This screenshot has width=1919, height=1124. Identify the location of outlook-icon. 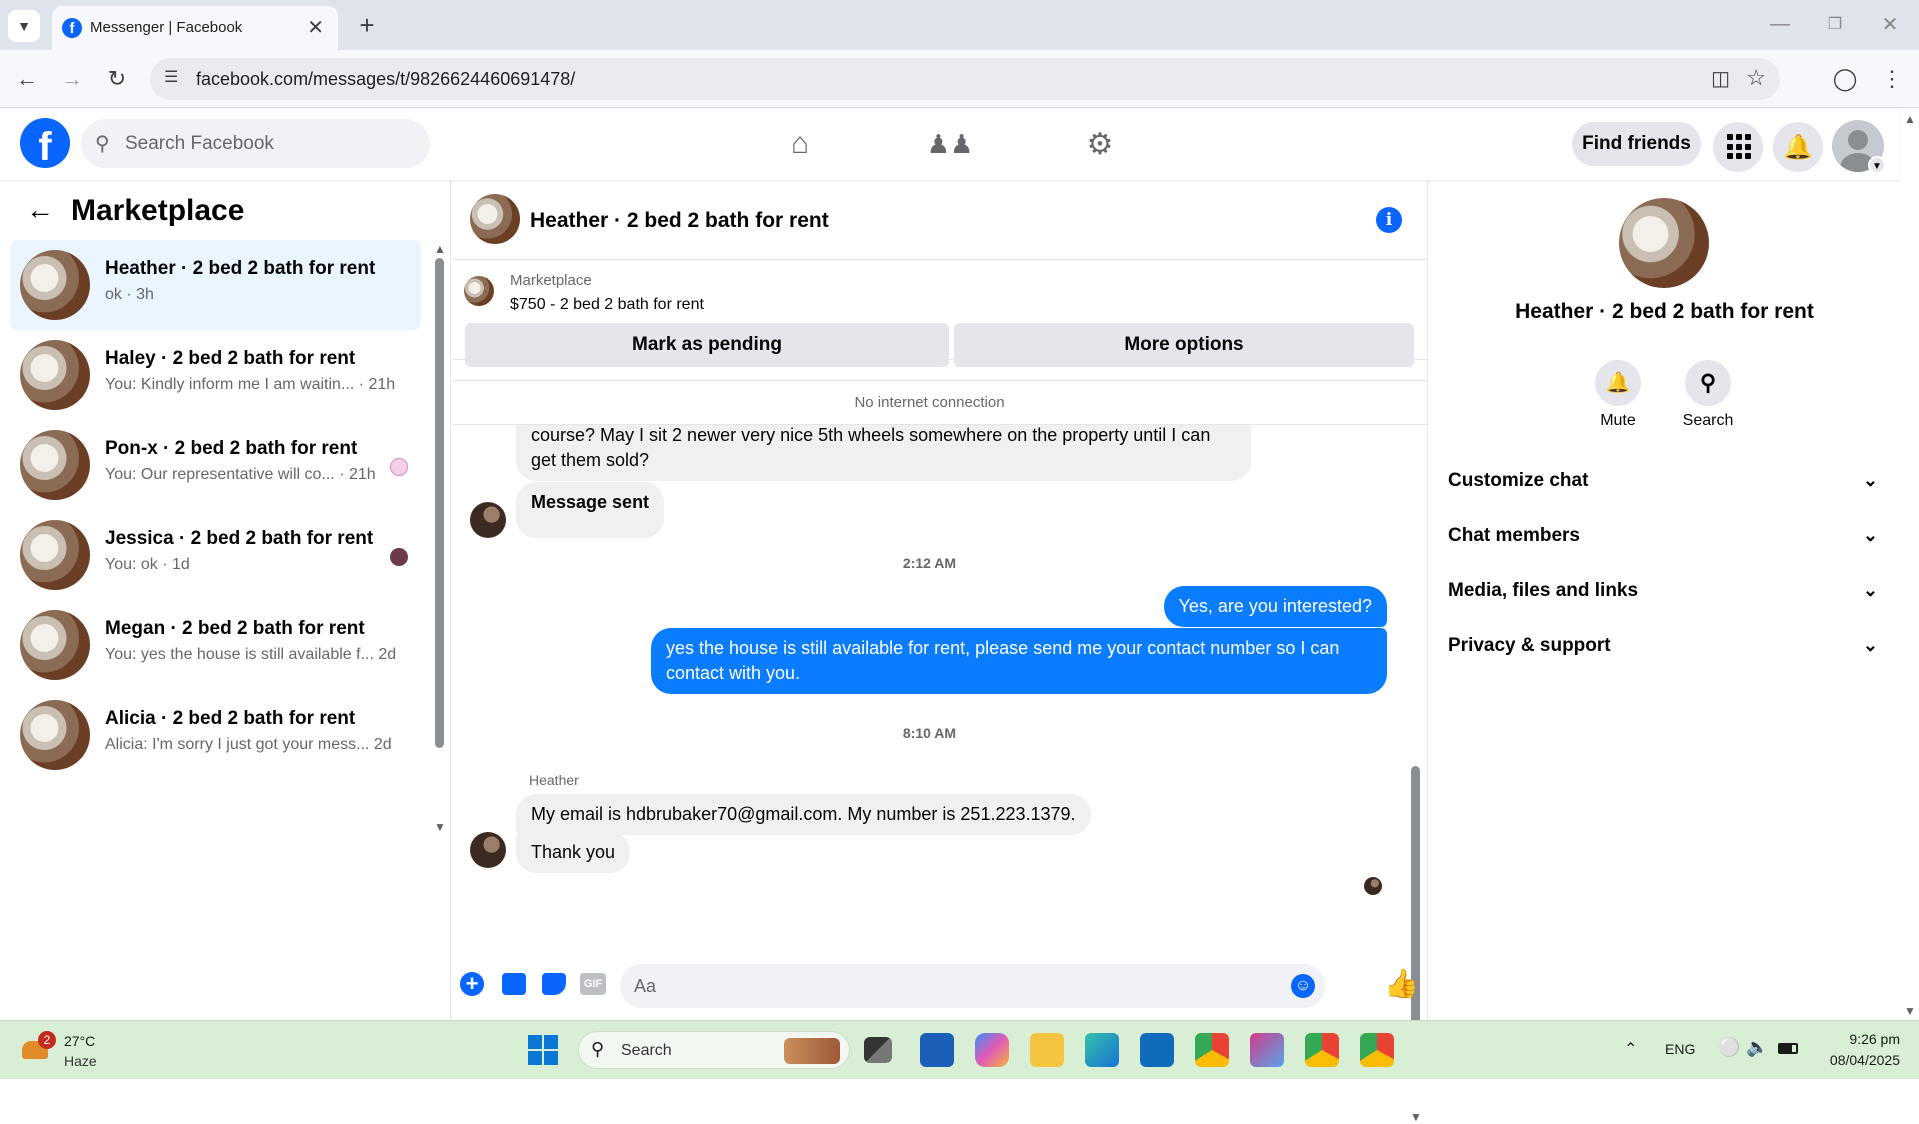
(1157, 1050).